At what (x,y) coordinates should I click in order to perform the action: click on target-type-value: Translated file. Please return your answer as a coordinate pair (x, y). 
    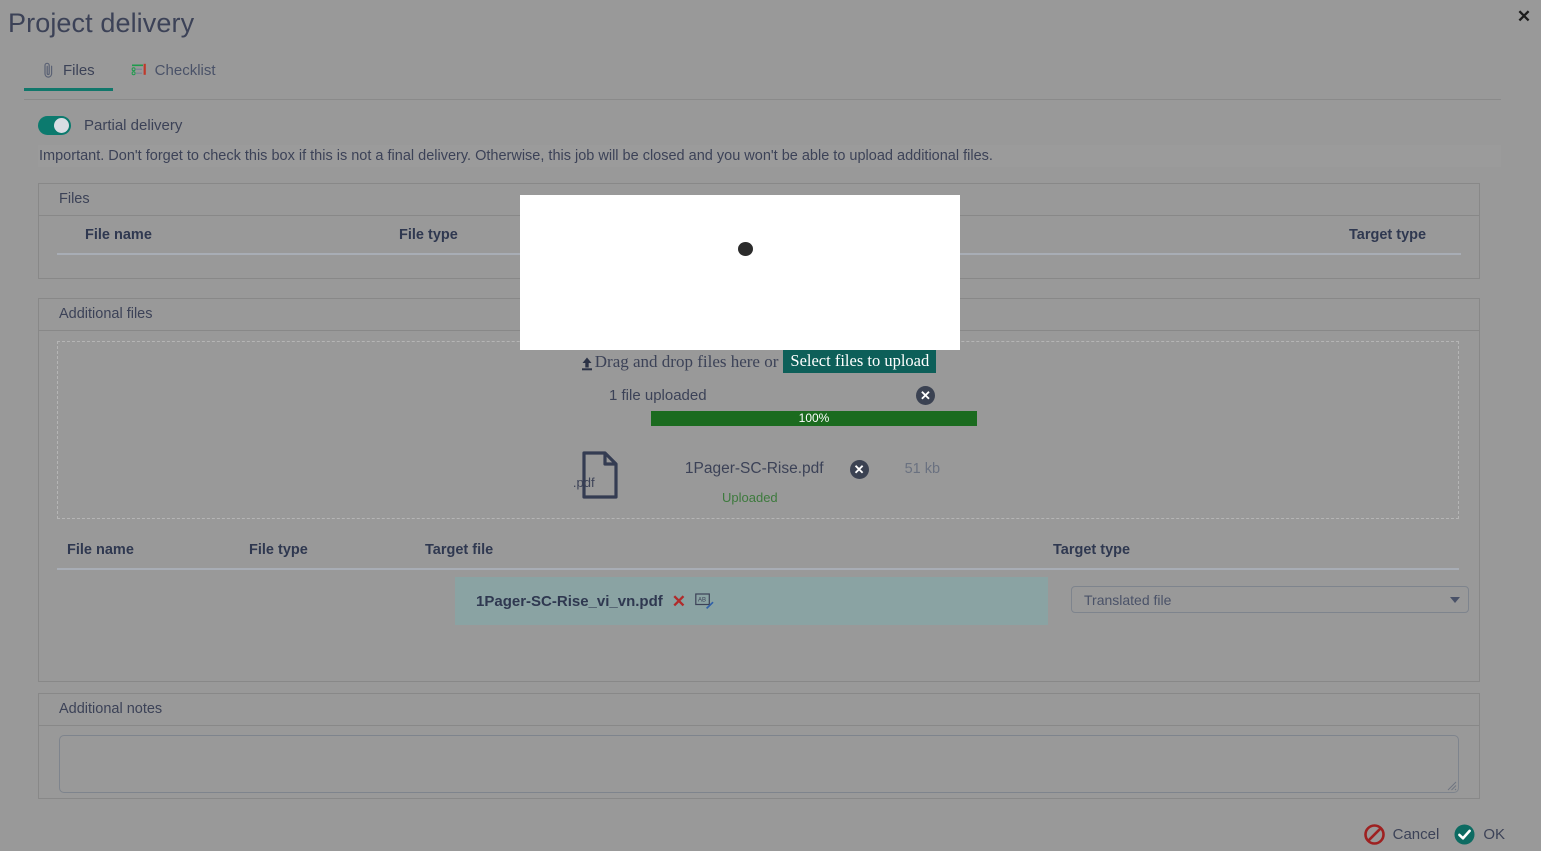
    Looking at the image, I should click on (1128, 599).